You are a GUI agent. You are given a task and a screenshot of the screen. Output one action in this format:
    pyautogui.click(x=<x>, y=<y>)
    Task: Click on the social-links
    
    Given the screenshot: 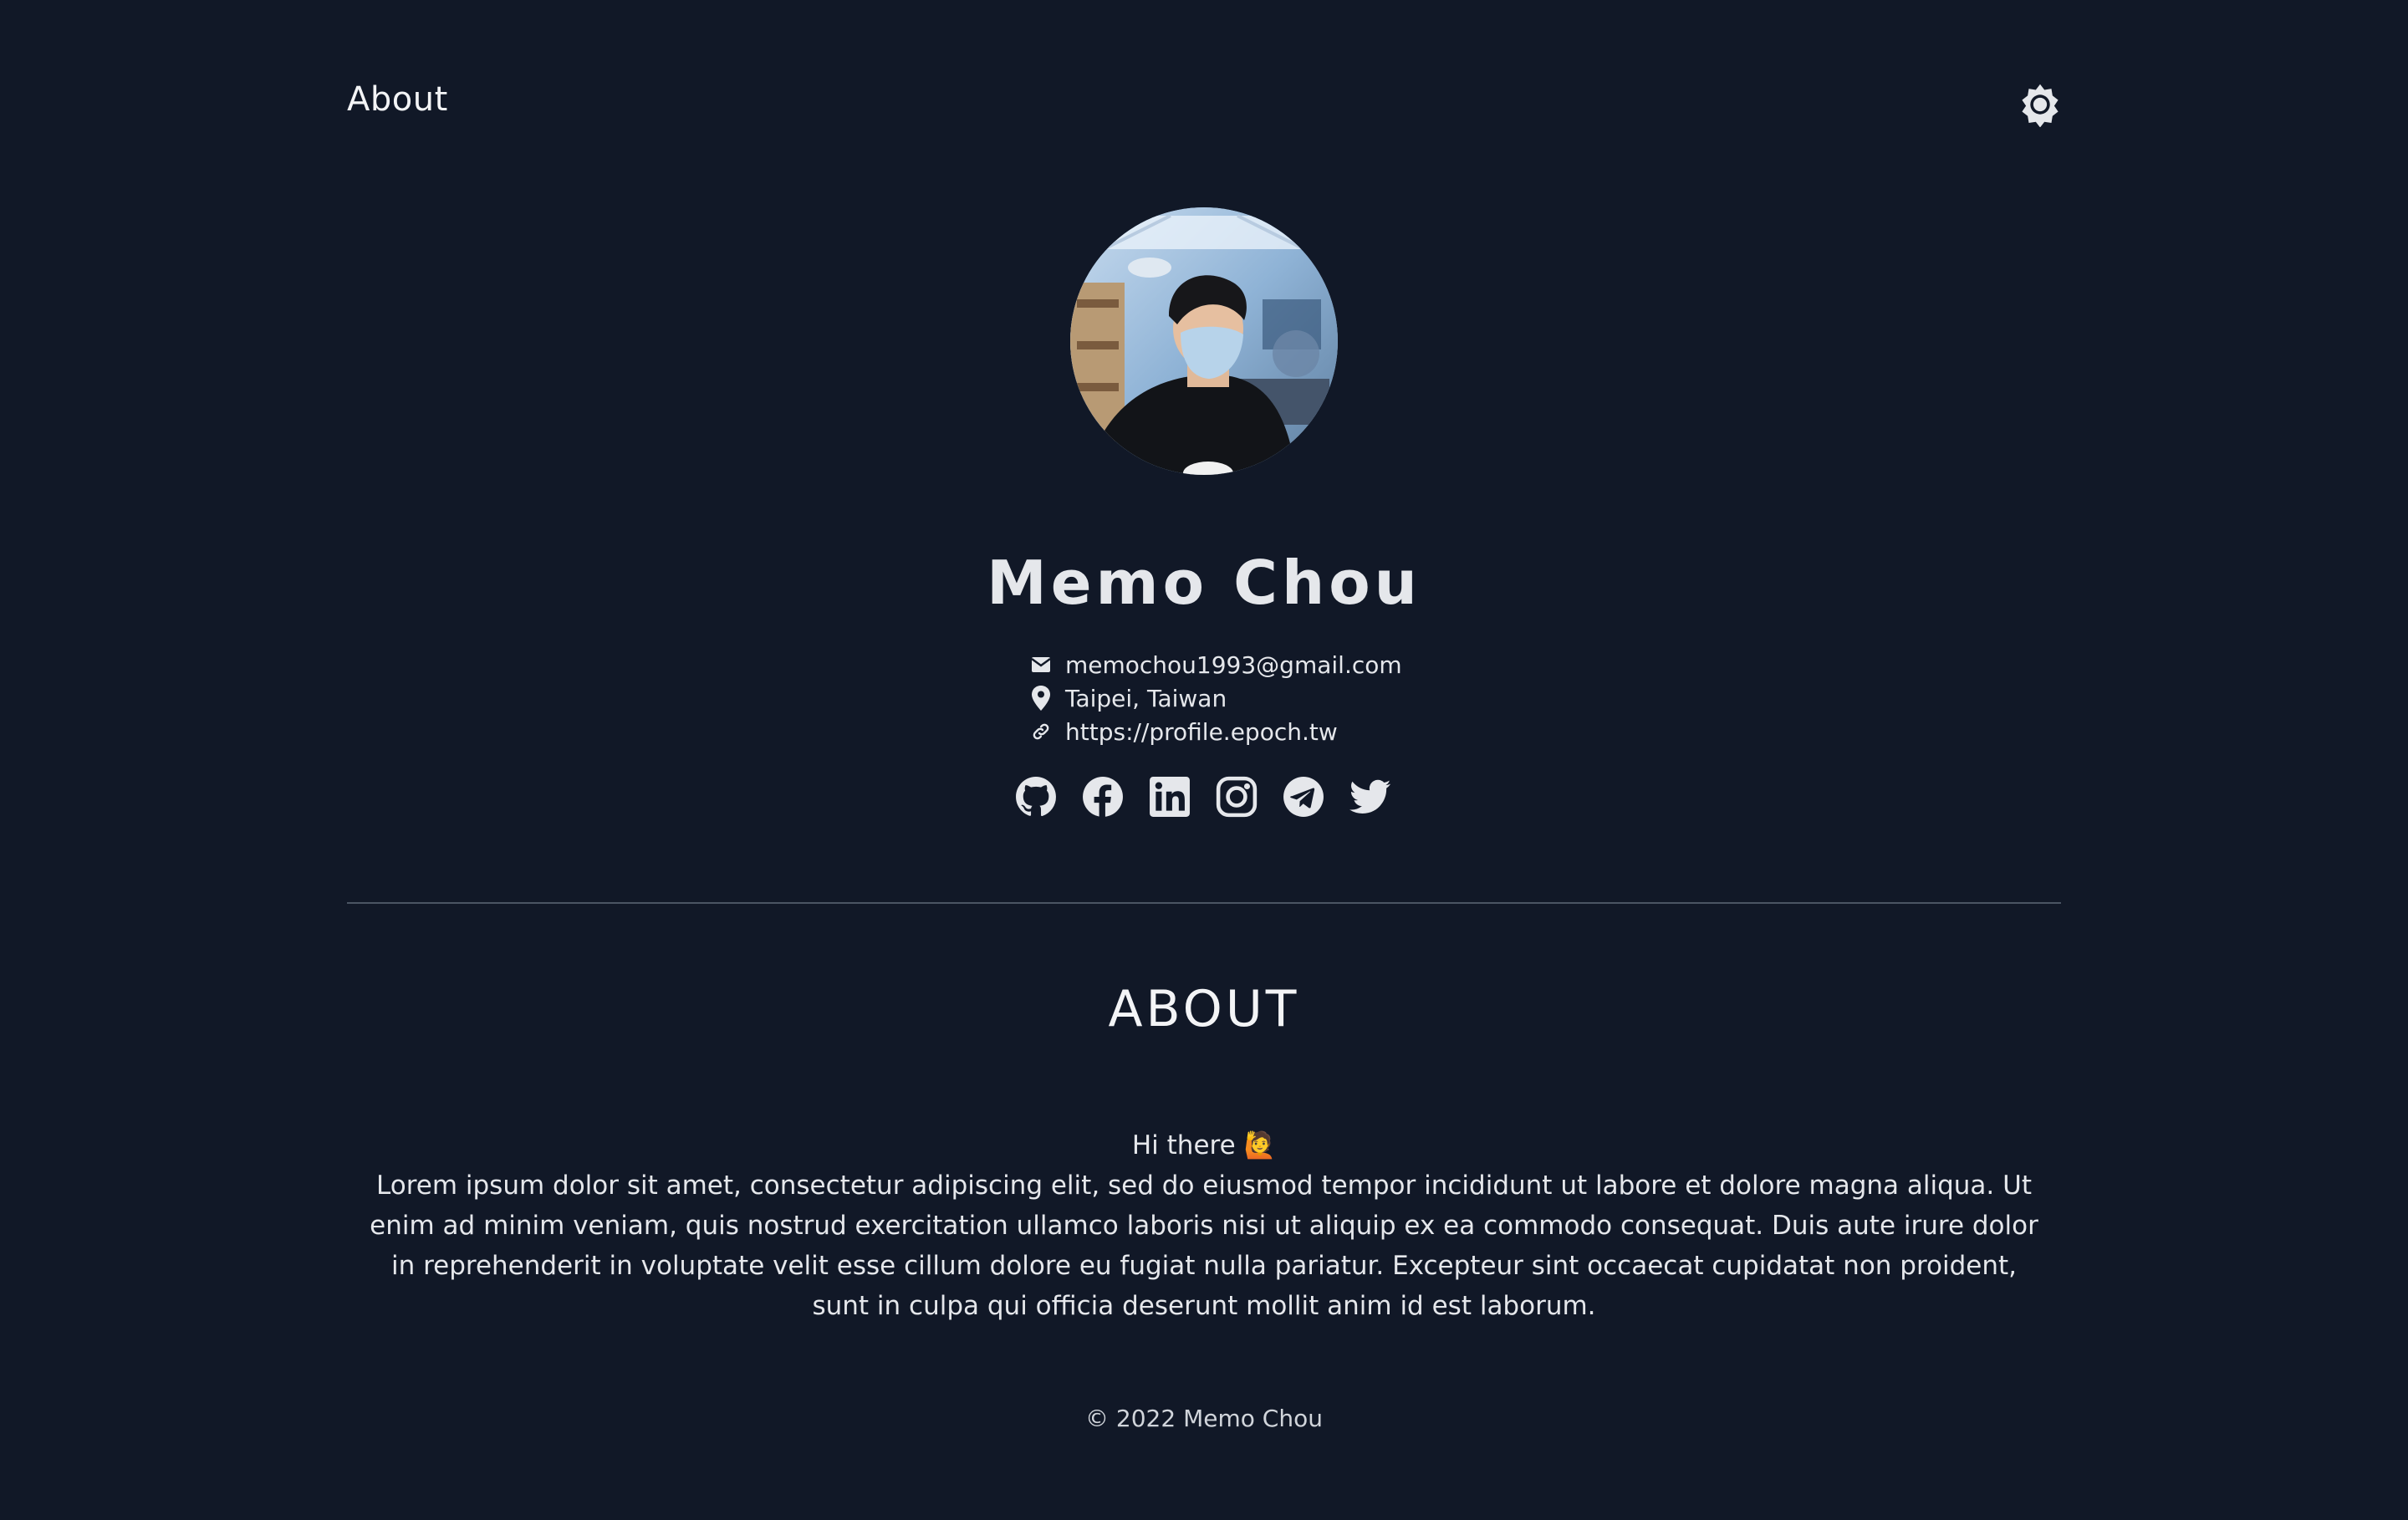 What is the action you would take?
    pyautogui.click(x=1203, y=797)
    